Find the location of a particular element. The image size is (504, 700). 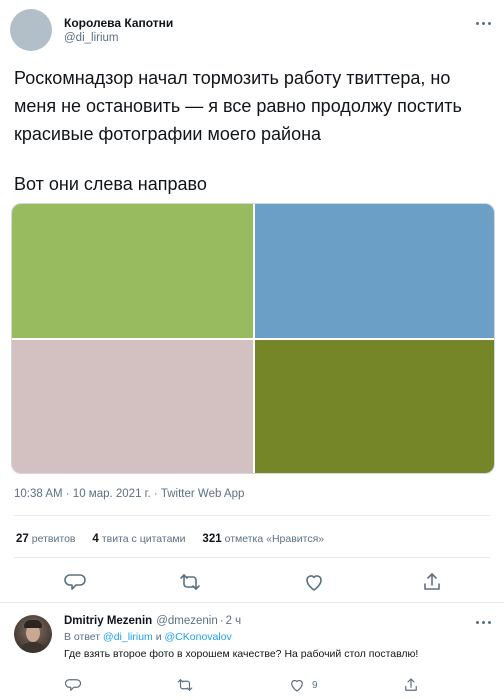

reply-like-button: 9 is located at coordinates (303, 686).